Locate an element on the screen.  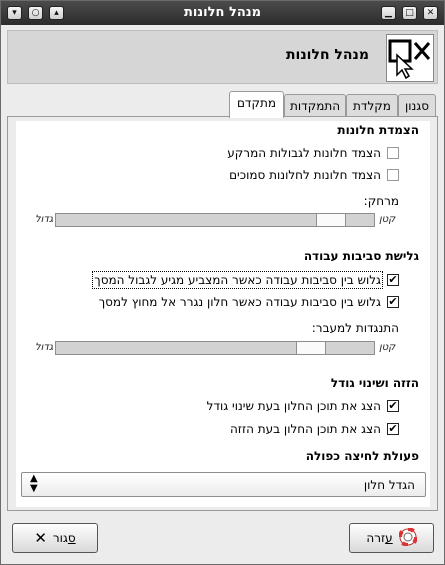
snap-screen-border-checkbox is located at coordinates (393, 153).